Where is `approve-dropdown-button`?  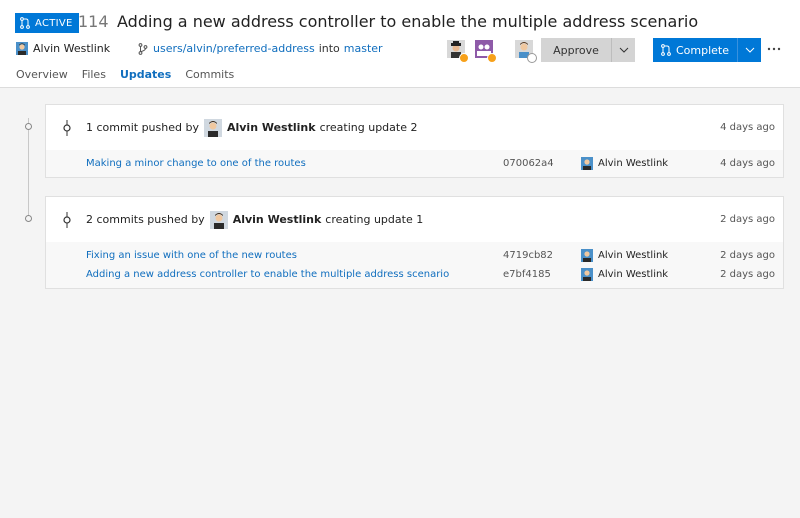
approve-dropdown-button is located at coordinates (623, 50).